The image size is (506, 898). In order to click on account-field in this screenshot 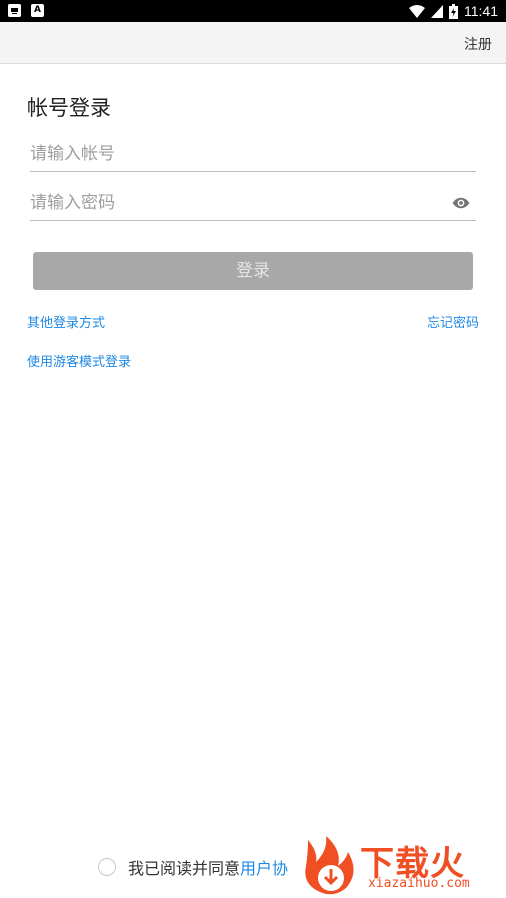, I will do `click(253, 154)`.